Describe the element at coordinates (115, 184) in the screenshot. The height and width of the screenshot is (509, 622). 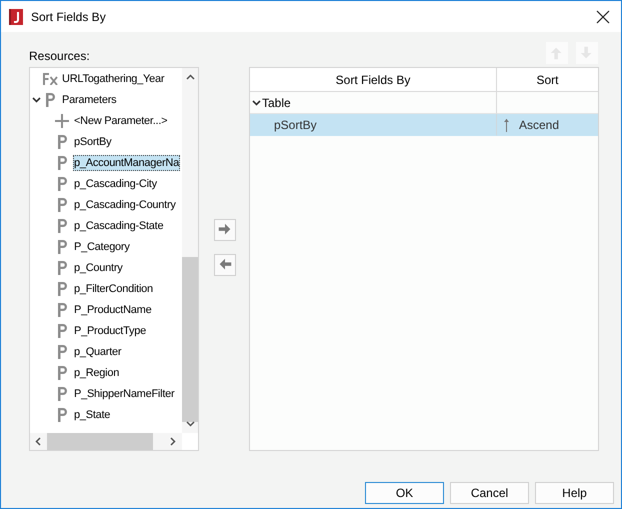
I see `tree-item: p_Cascading-City` at that location.